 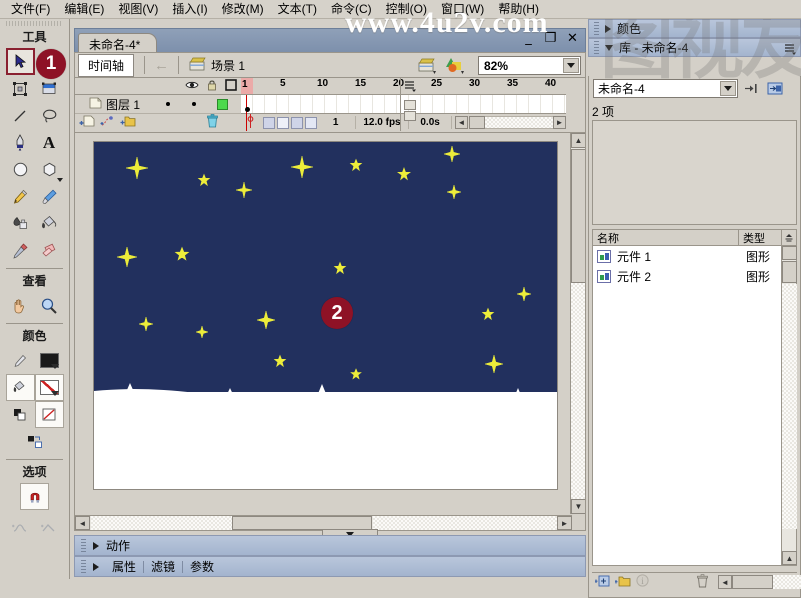 What do you see at coordinates (330, 566) in the screenshot?
I see `properties-panel-bar: 属性 滤镜 参数` at bounding box center [330, 566].